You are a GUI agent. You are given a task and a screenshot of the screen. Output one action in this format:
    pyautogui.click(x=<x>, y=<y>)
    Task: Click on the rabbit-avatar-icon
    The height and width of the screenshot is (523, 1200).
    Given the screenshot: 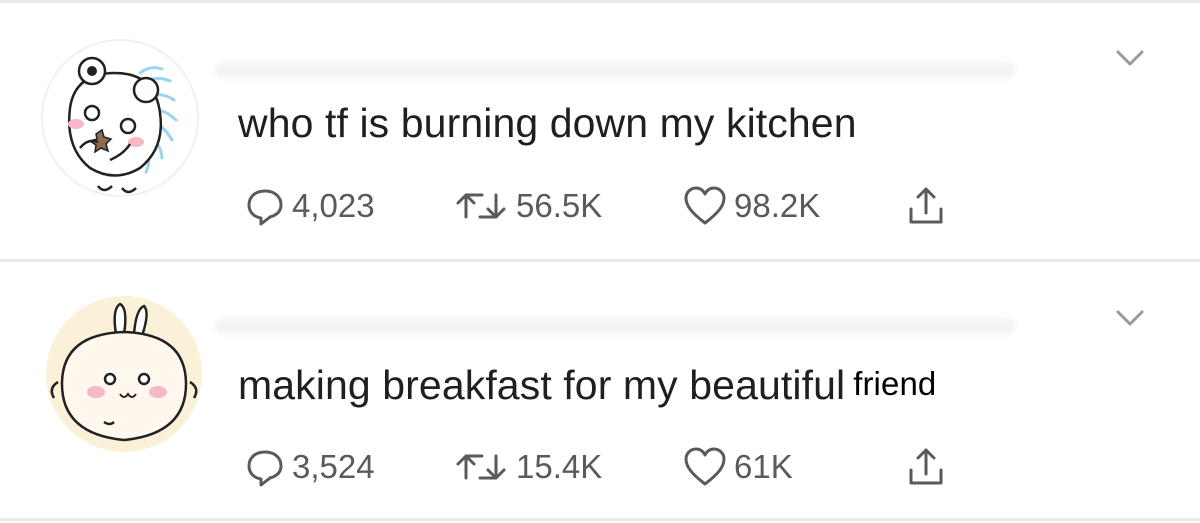 What is the action you would take?
    pyautogui.click(x=124, y=374)
    